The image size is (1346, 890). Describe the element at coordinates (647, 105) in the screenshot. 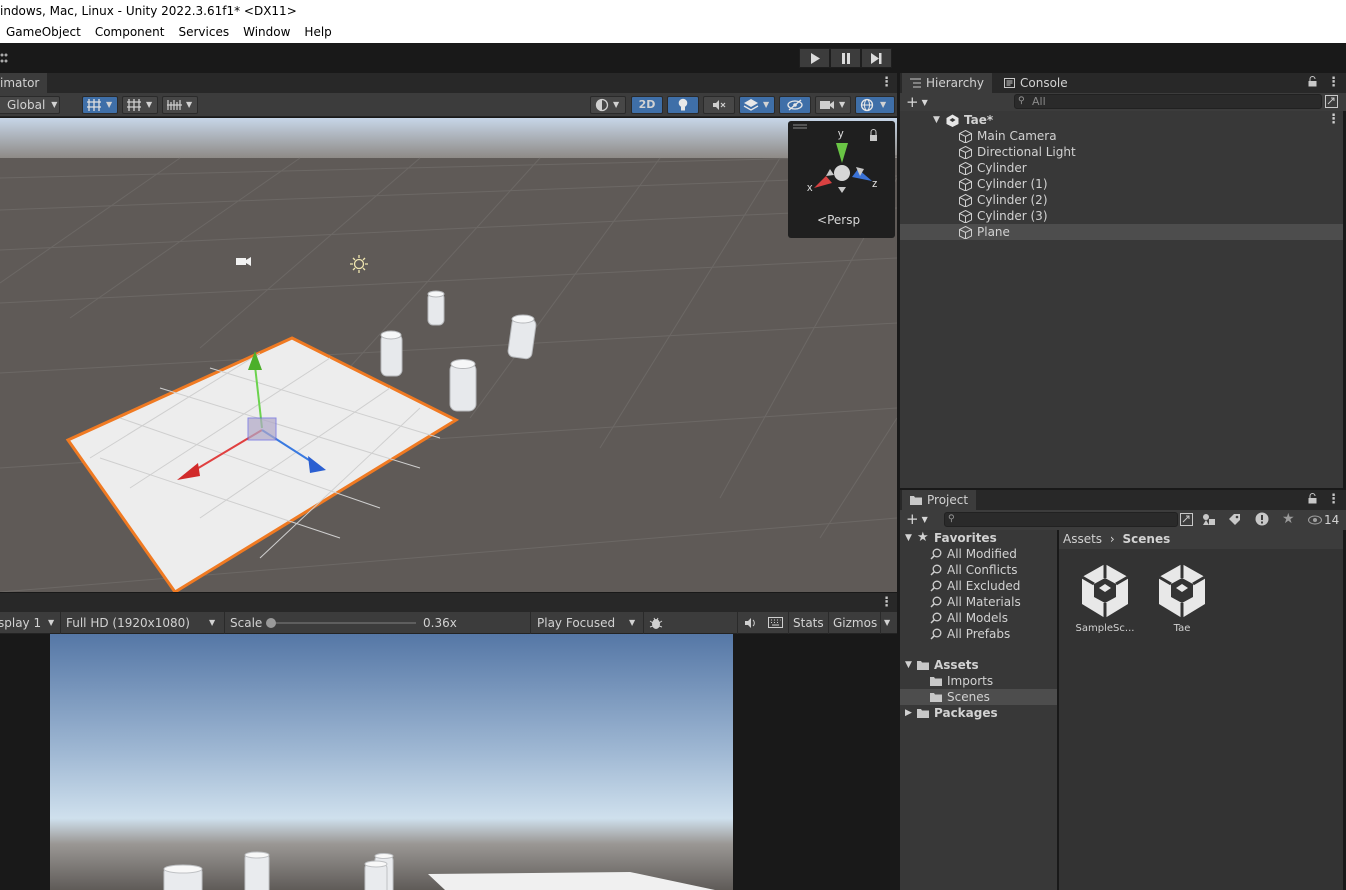

I see `mode-2d-toggle: 2D` at that location.